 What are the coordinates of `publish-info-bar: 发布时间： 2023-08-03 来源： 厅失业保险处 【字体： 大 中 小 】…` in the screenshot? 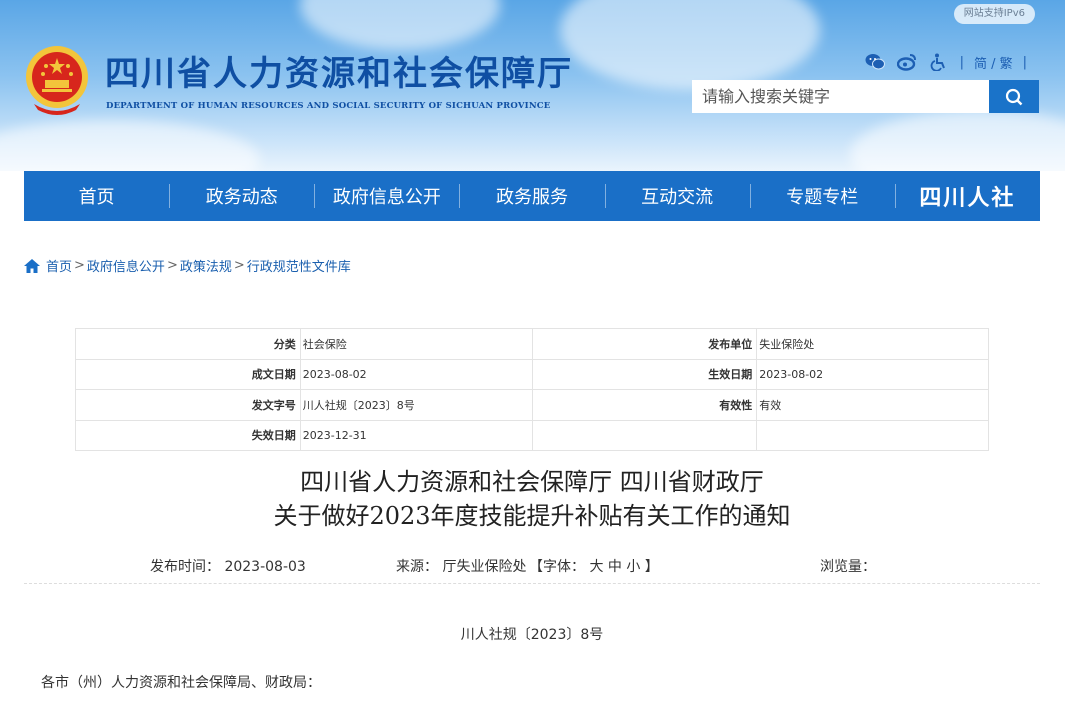 It's located at (532, 568).